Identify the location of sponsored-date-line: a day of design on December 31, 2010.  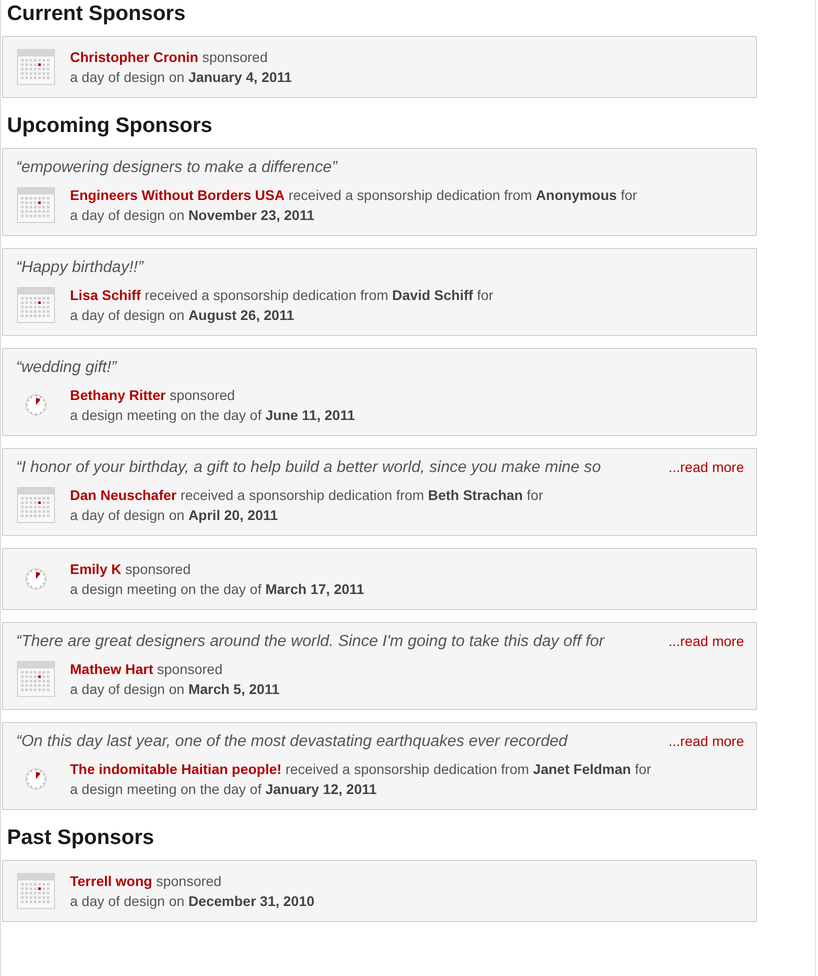
(192, 901).